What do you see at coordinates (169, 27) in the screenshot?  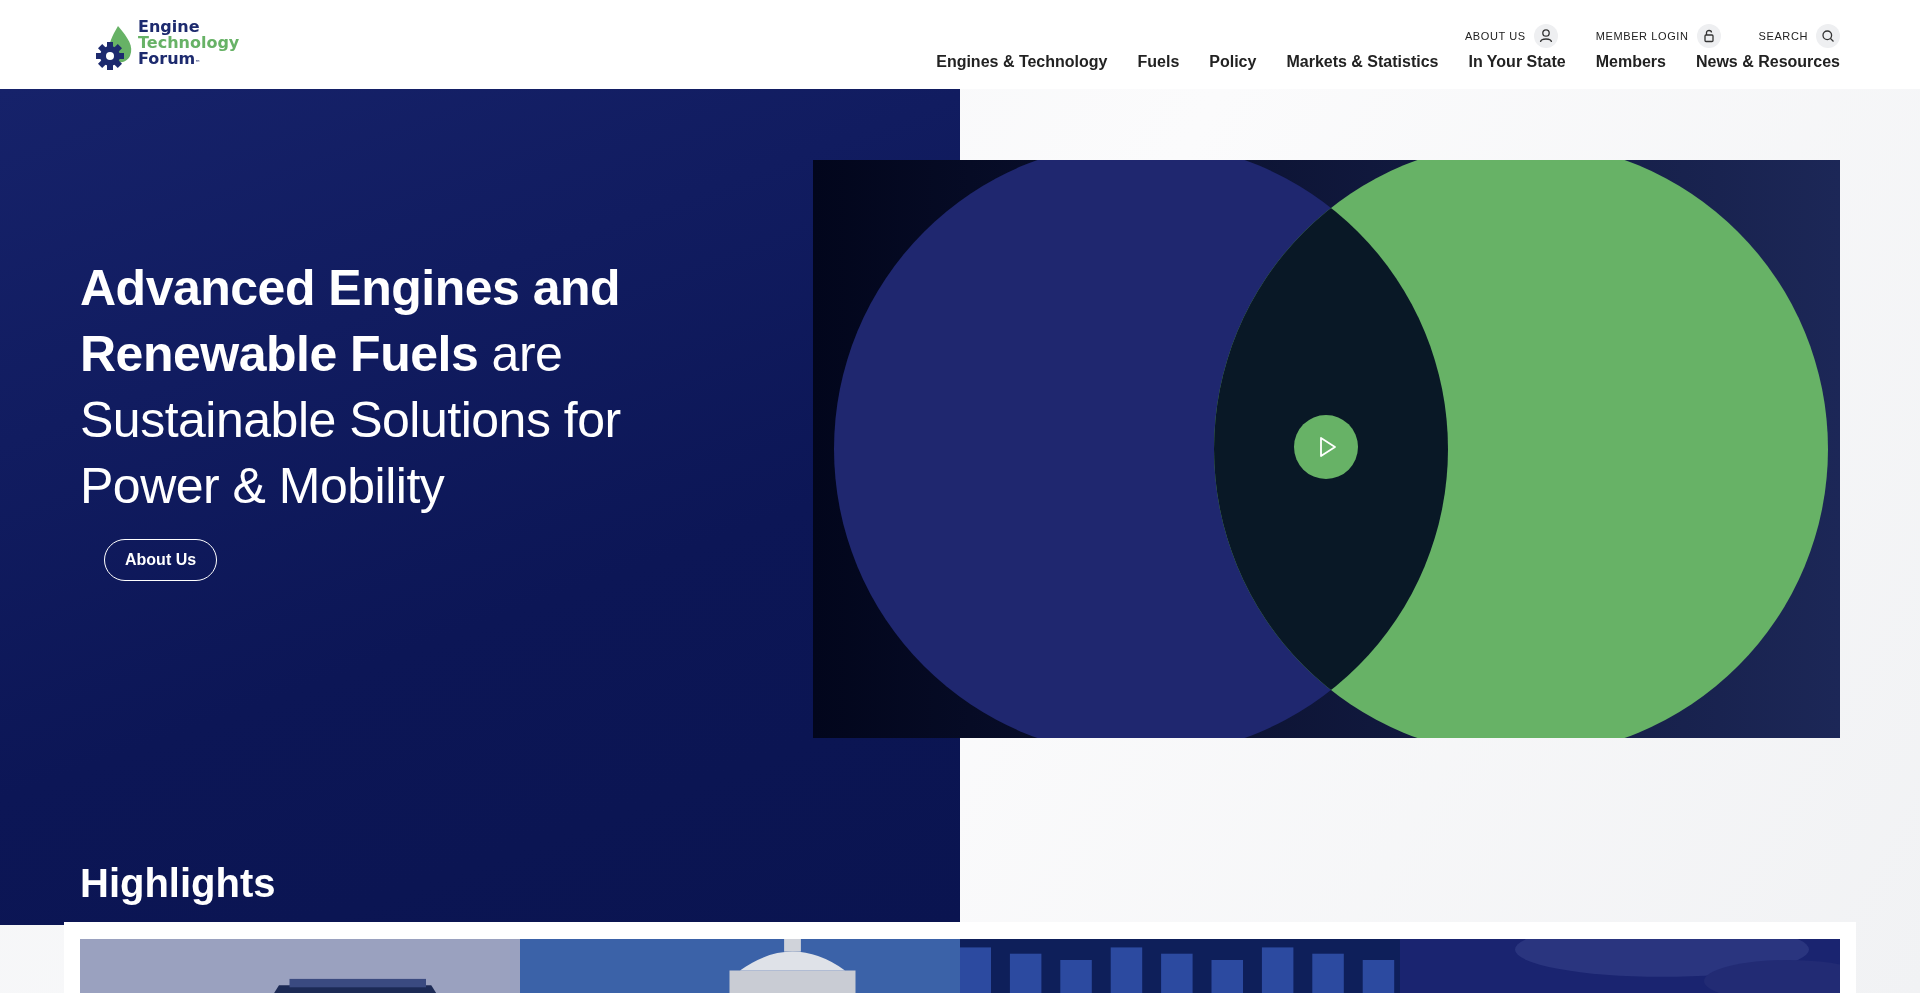 I see `logo-text: Engine` at bounding box center [169, 27].